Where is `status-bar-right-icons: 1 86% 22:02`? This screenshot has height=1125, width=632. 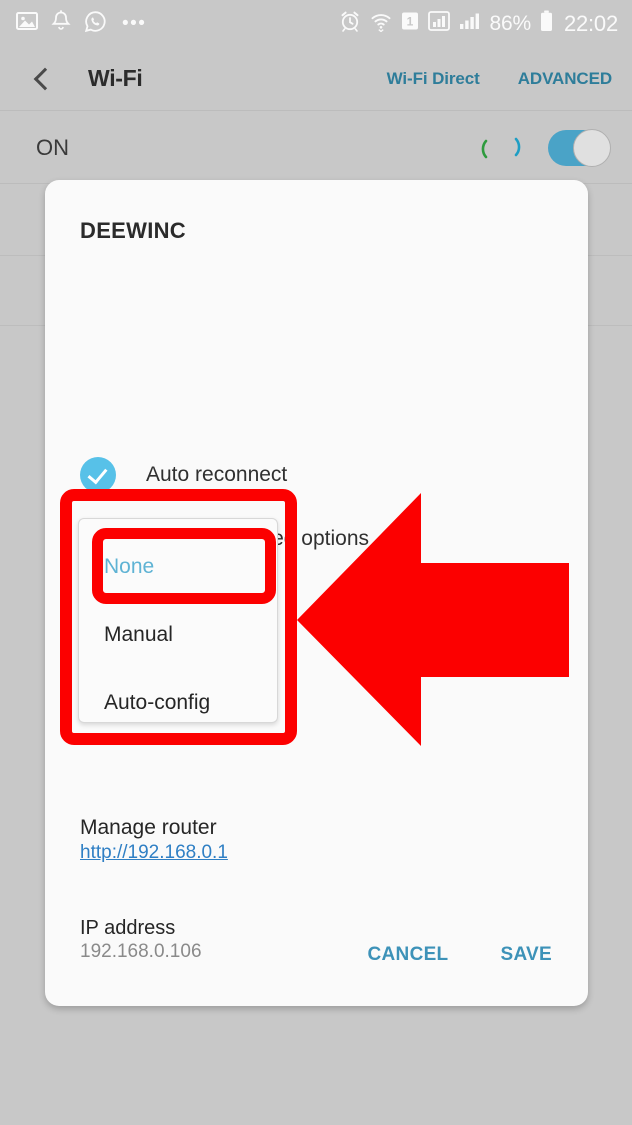
status-bar-right-icons: 1 86% 22:02 is located at coordinates (478, 23).